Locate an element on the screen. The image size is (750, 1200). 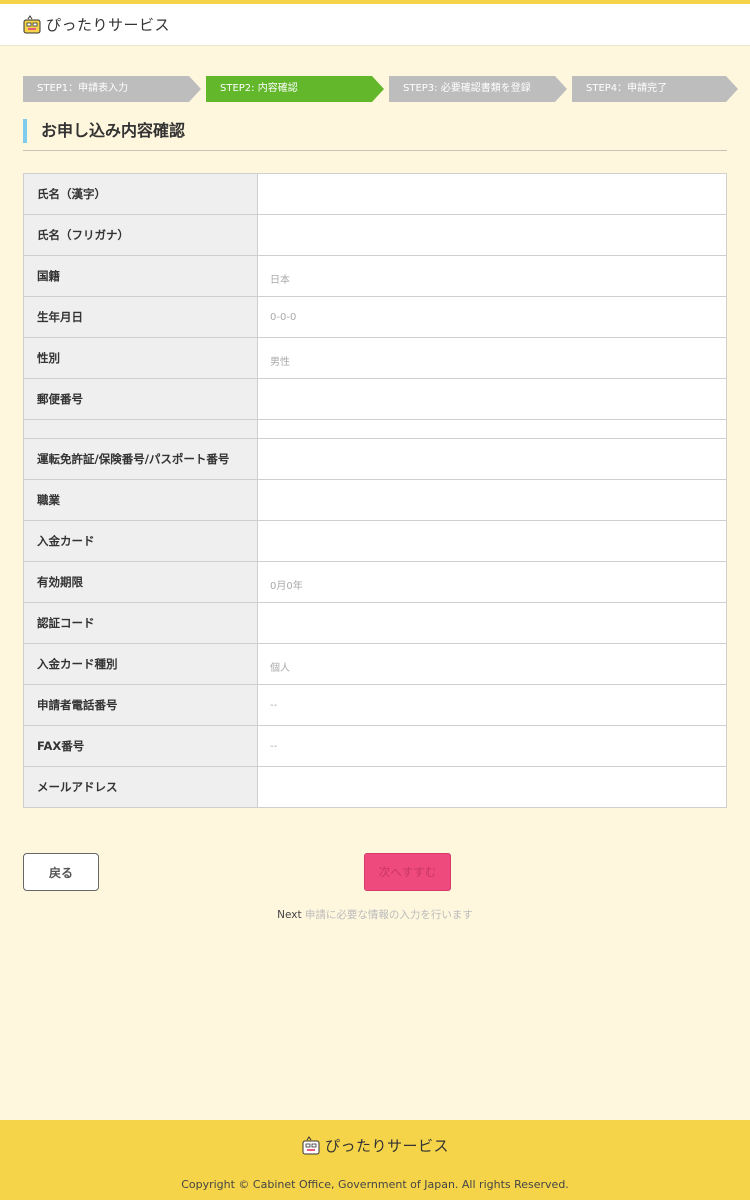
row-label: 性別 is located at coordinates (140, 358).